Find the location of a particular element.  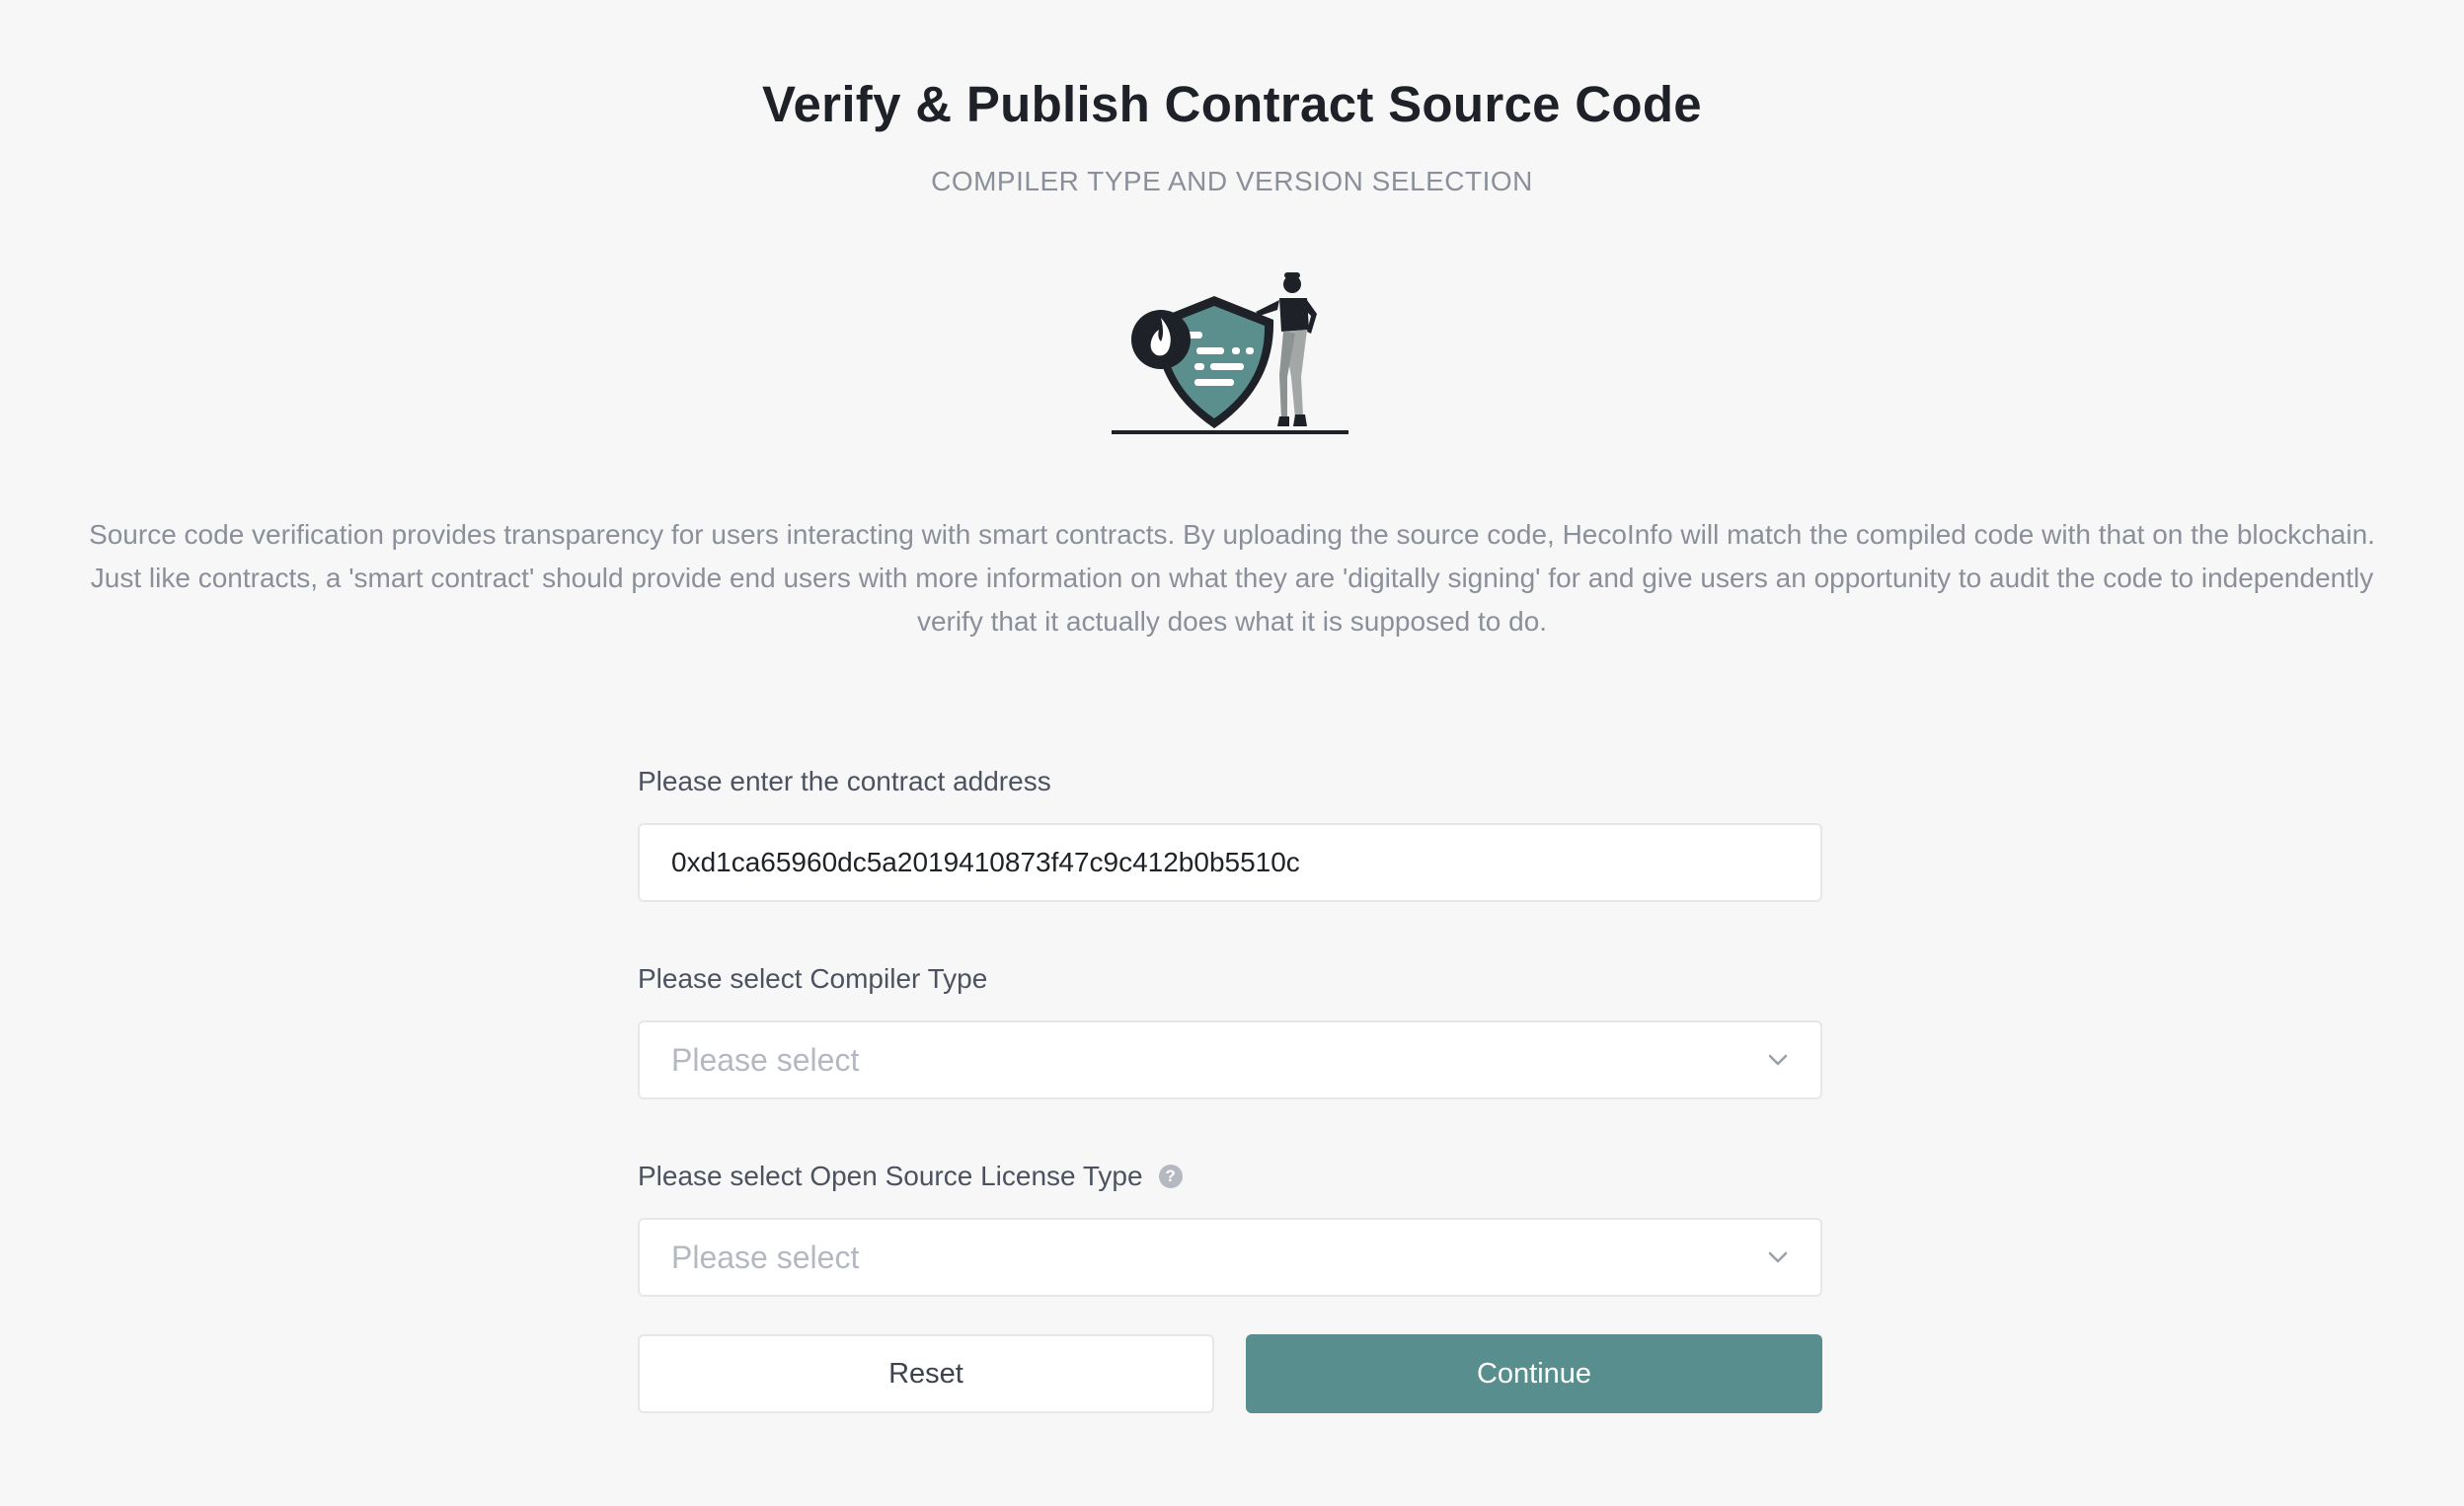

compiler-label-text: Please select Compiler Type is located at coordinates (813, 978).